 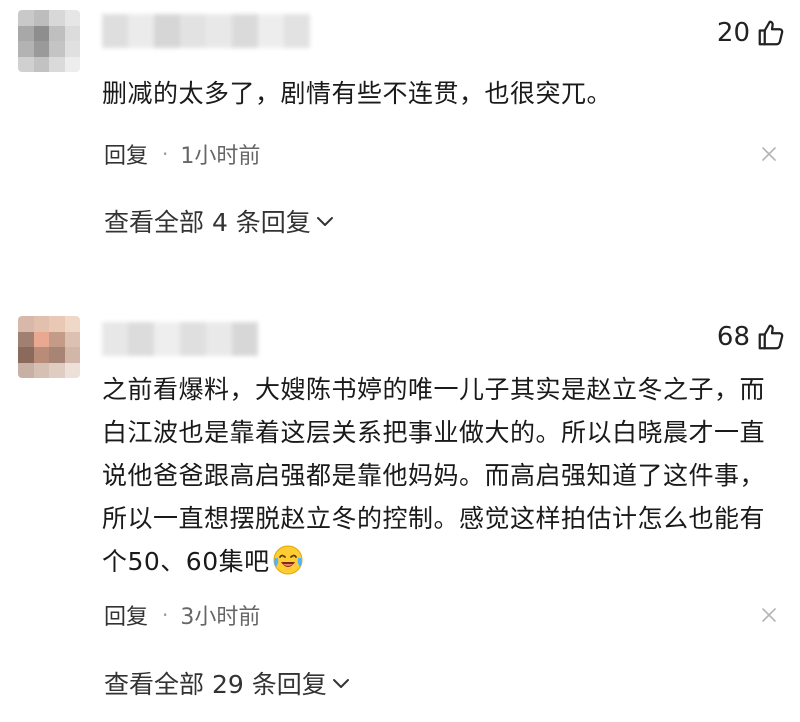 I want to click on comment-text: 删减的太多了，剧情有些不连贯，也很突兀。, so click(x=357, y=93).